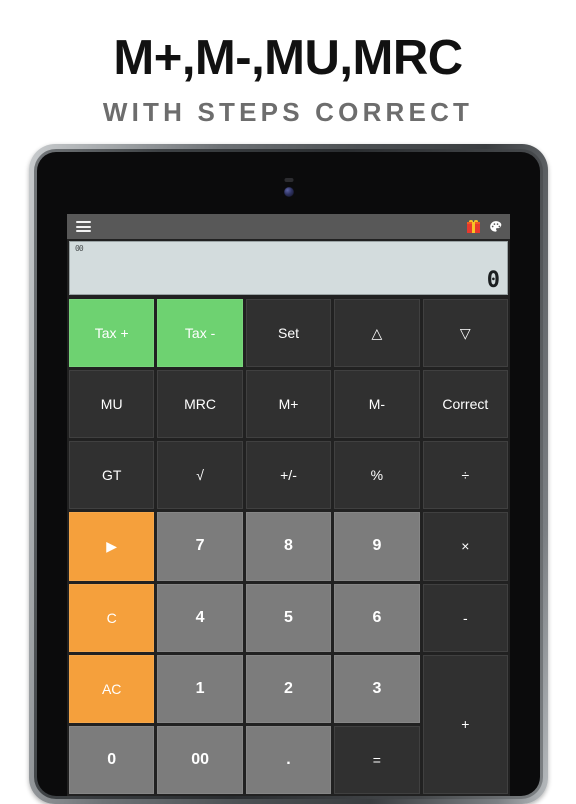  I want to click on appbar-actions, so click(485, 227).